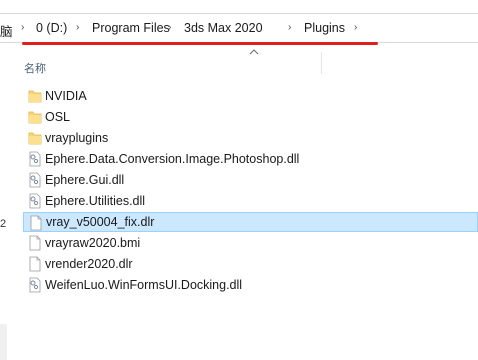 Image resolution: width=478 pixels, height=360 pixels. I want to click on file-list-item: WeifenLuo.WinFormsUI.Docking.dll, so click(250, 285).